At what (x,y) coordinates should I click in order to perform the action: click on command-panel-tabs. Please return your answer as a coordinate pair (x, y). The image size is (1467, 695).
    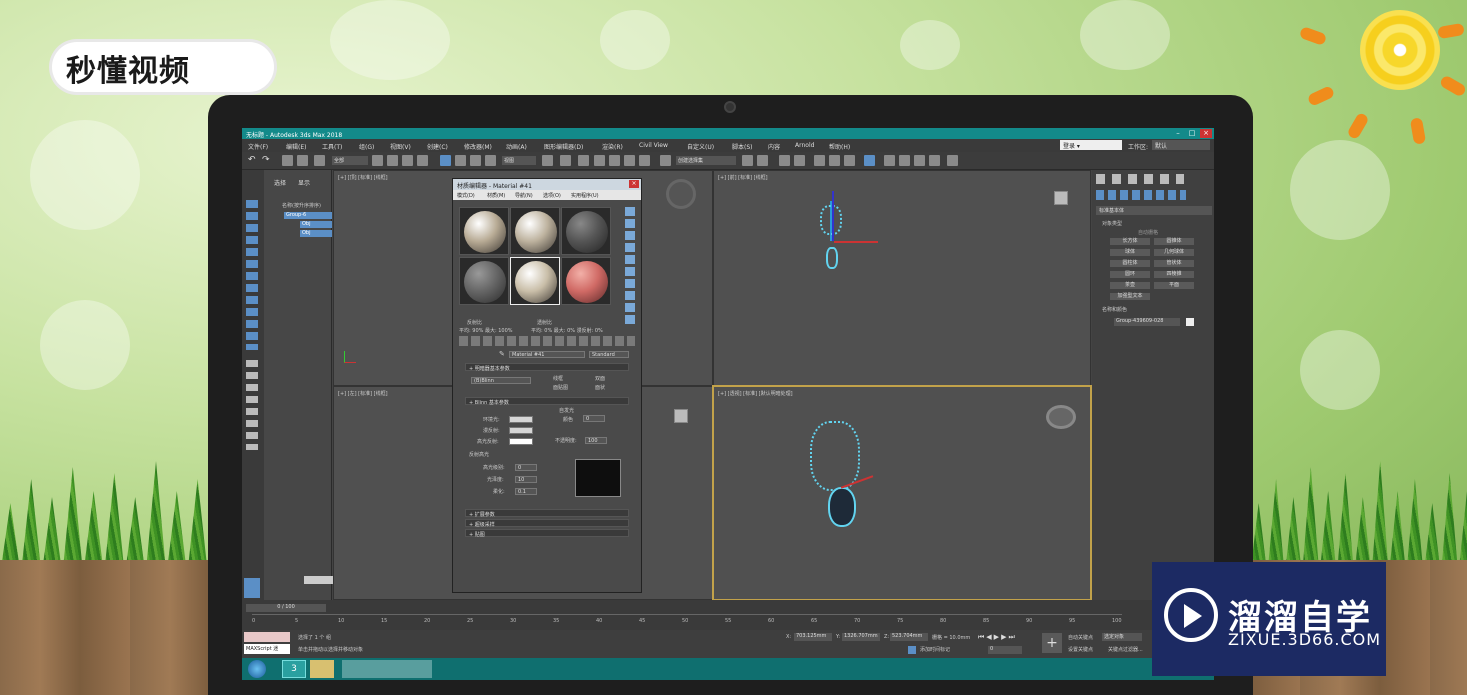
    Looking at the image, I should click on (1140, 179).